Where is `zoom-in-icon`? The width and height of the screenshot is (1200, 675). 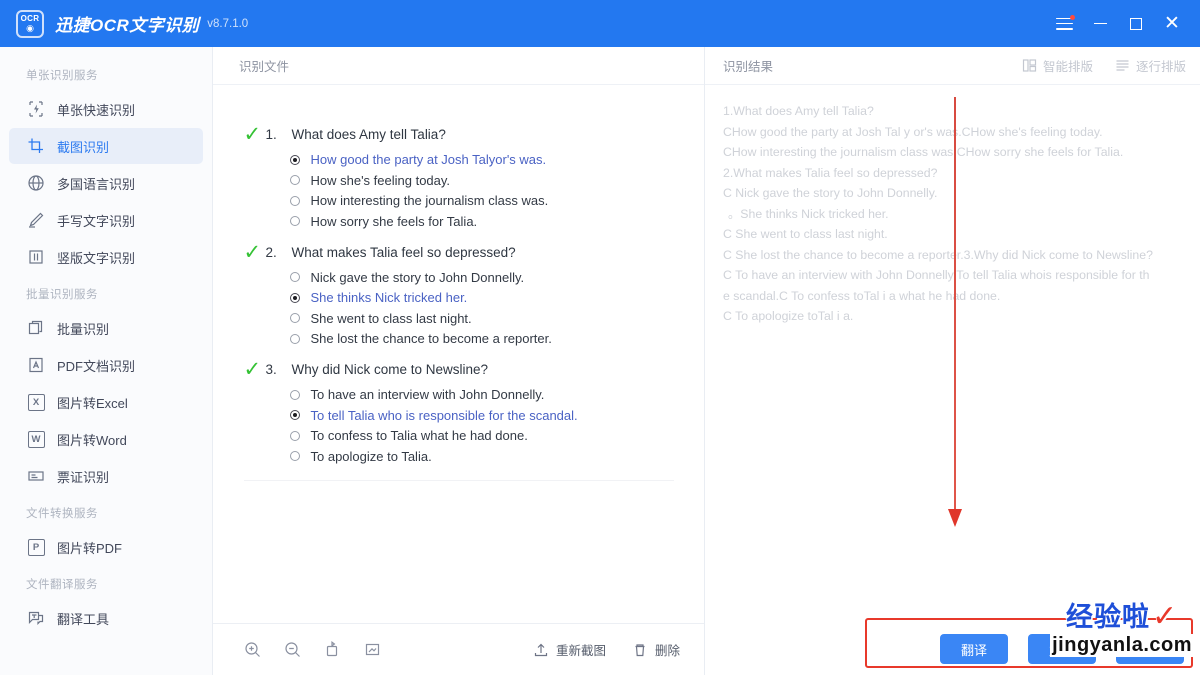
zoom-in-icon is located at coordinates (252, 650).